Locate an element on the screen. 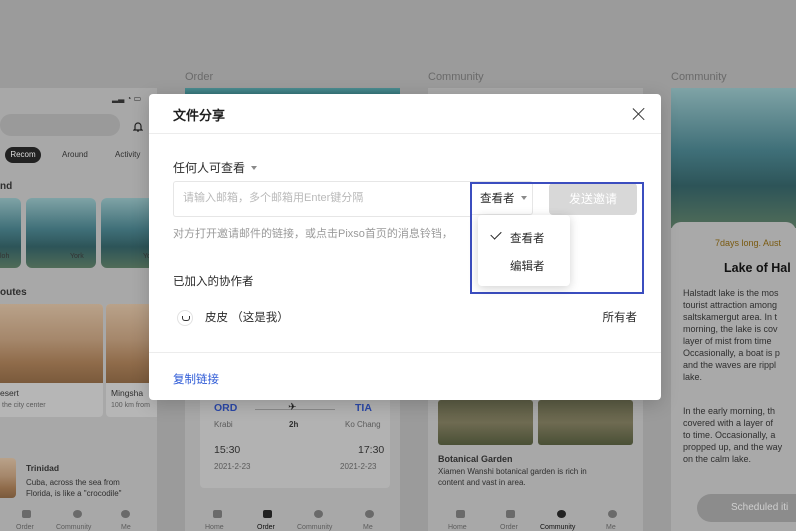  check-icon is located at coordinates (496, 234).